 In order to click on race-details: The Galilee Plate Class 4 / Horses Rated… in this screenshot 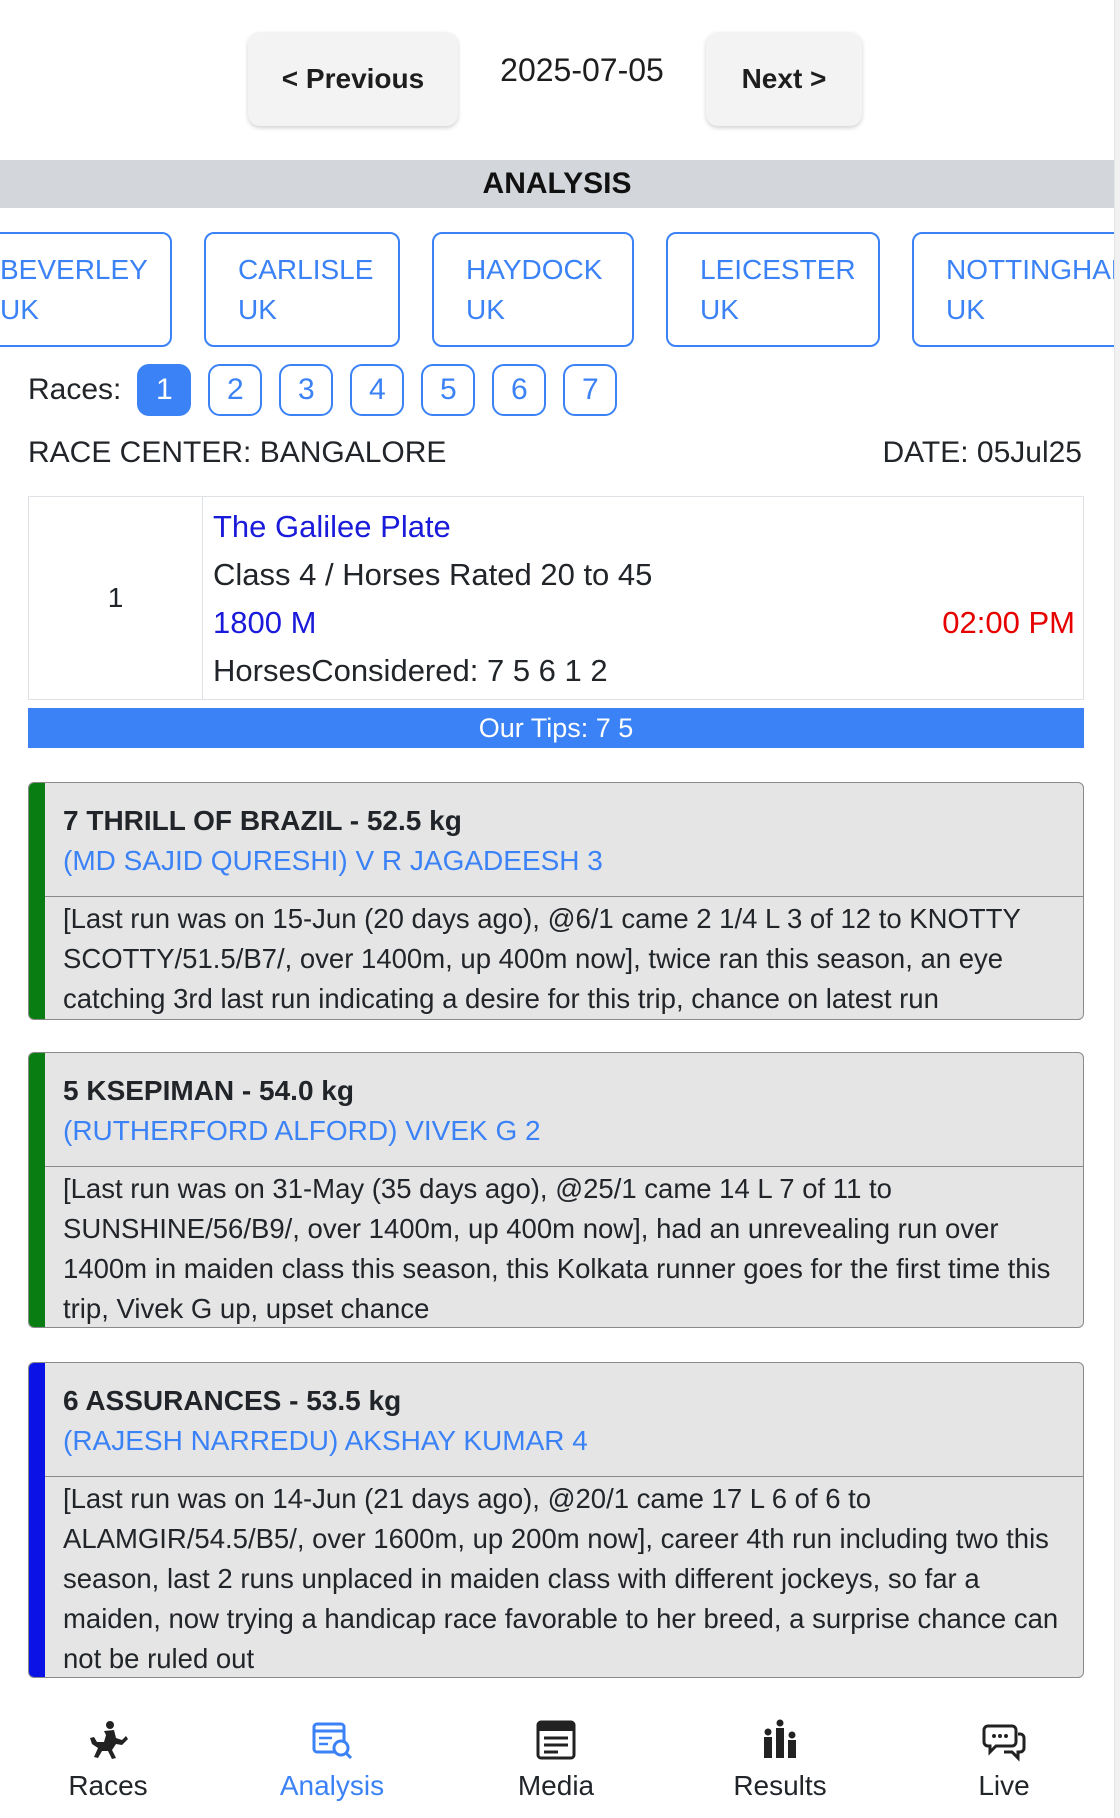, I will do `click(644, 599)`.